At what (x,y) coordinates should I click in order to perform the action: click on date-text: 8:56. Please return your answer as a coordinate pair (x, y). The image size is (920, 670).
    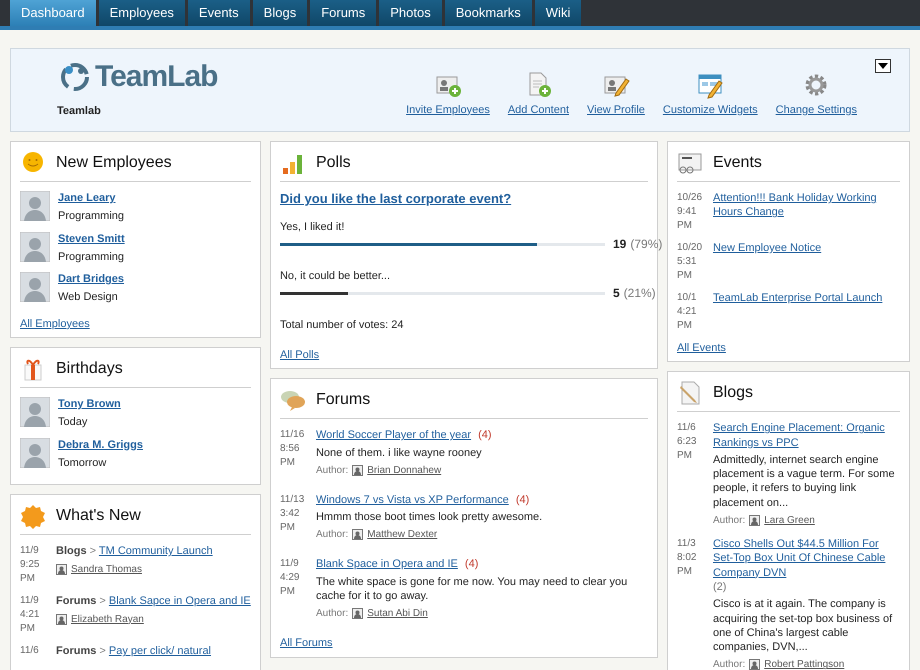
    Looking at the image, I should click on (290, 449).